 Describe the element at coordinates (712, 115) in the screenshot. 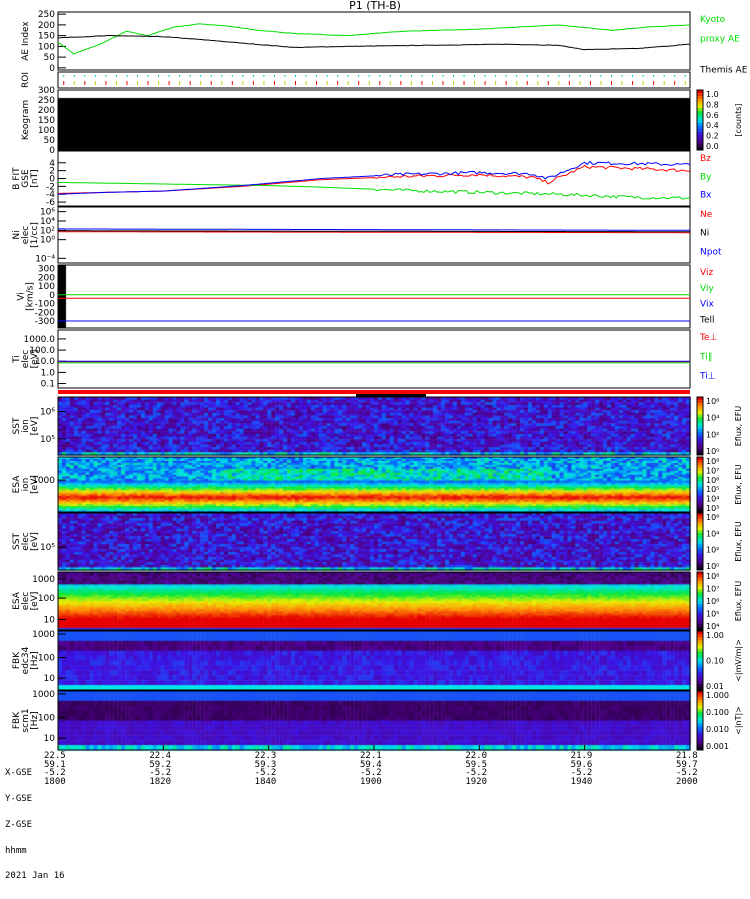

I see `colorbar-tick: 0.6` at that location.